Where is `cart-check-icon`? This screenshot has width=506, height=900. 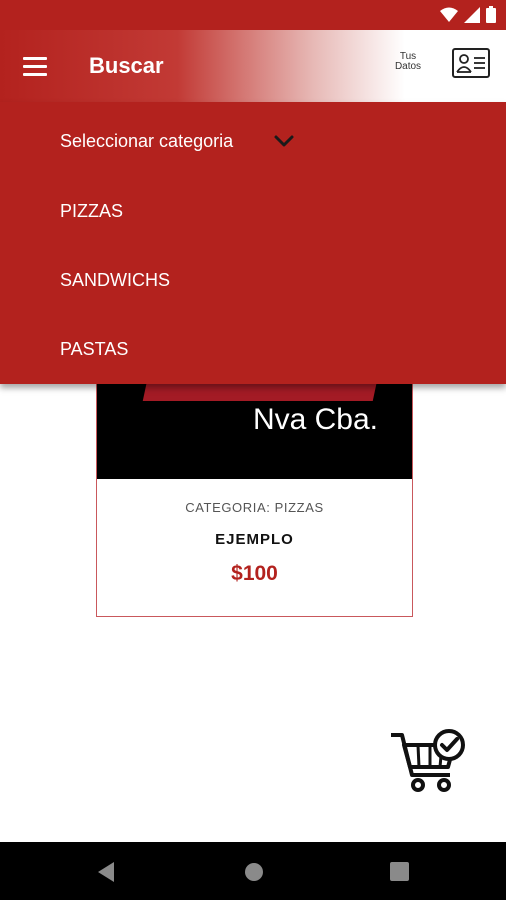
cart-check-icon is located at coordinates (428, 760).